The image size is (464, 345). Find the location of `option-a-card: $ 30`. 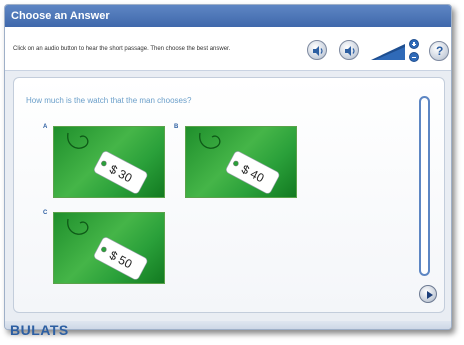

option-a-card: $ 30 is located at coordinates (109, 162).